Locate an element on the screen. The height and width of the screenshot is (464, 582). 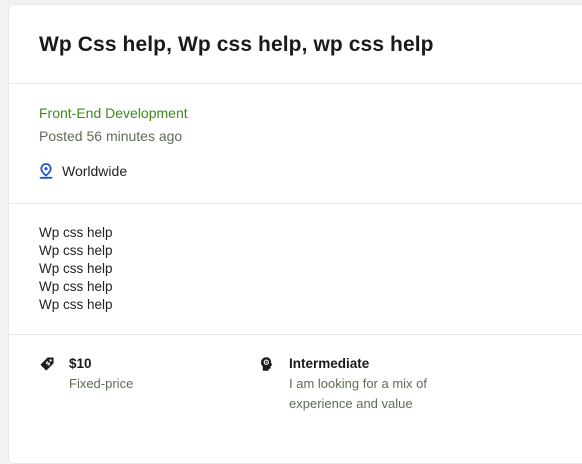
job-location: Worldwide is located at coordinates (298, 171).